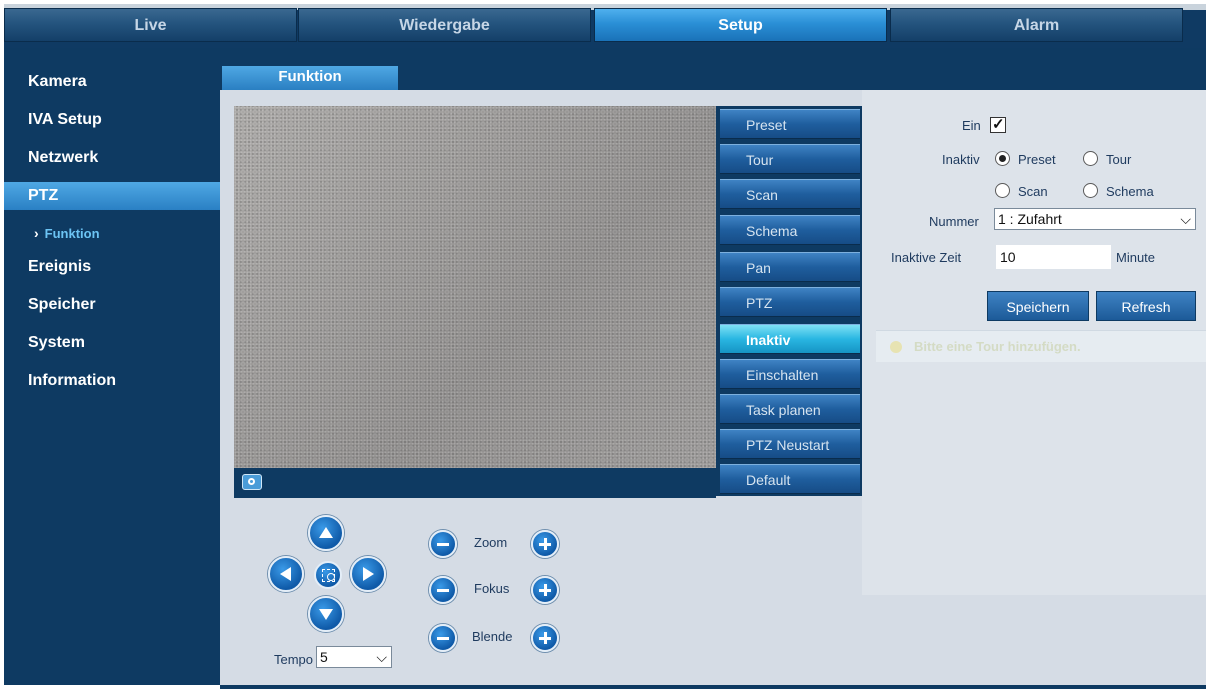 The image size is (1210, 689). What do you see at coordinates (112, 343) in the screenshot?
I see `sidebar-item-system: System` at bounding box center [112, 343].